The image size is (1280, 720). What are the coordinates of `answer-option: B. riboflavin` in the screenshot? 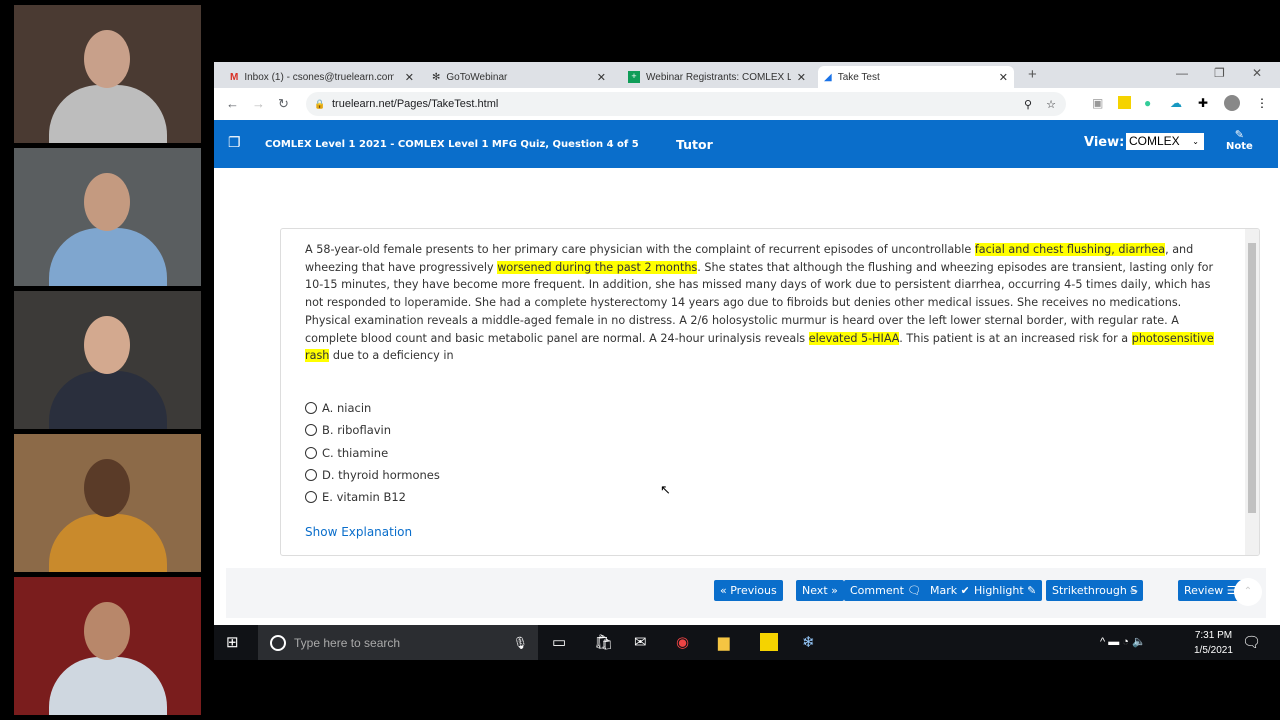 It's located at (348, 430).